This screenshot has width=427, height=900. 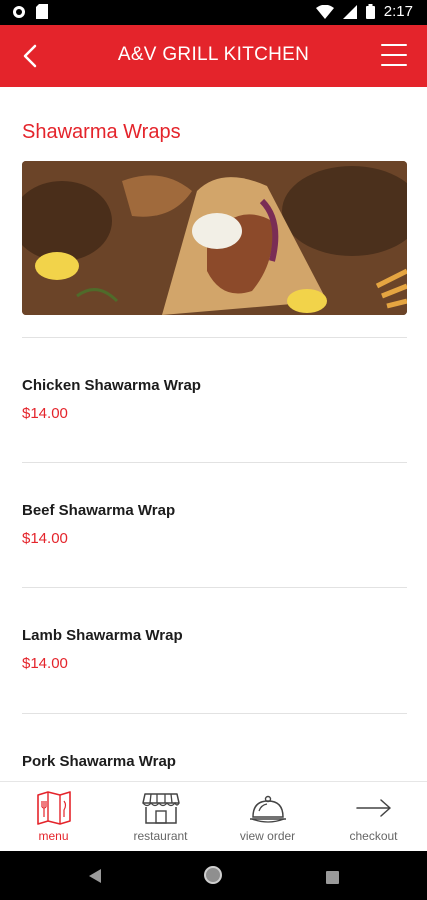 I want to click on circle-home-icon, so click(x=213, y=875).